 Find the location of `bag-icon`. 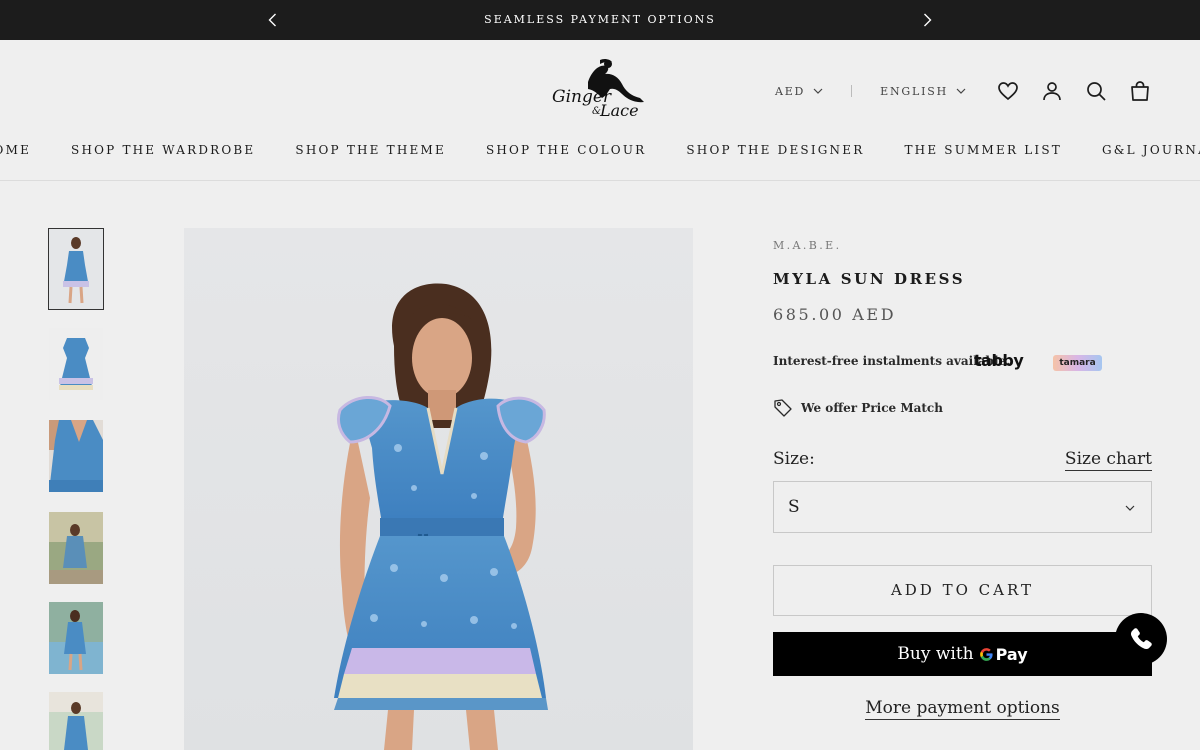

bag-icon is located at coordinates (1140, 91).